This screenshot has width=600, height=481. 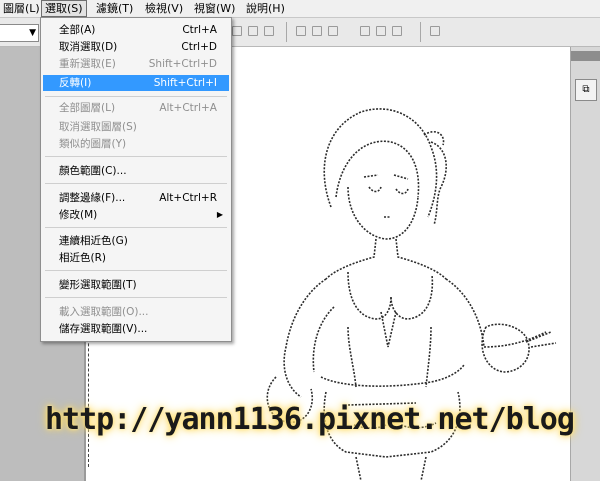 What do you see at coordinates (32, 33) in the screenshot?
I see `chevron-down-icon: ▼` at bounding box center [32, 33].